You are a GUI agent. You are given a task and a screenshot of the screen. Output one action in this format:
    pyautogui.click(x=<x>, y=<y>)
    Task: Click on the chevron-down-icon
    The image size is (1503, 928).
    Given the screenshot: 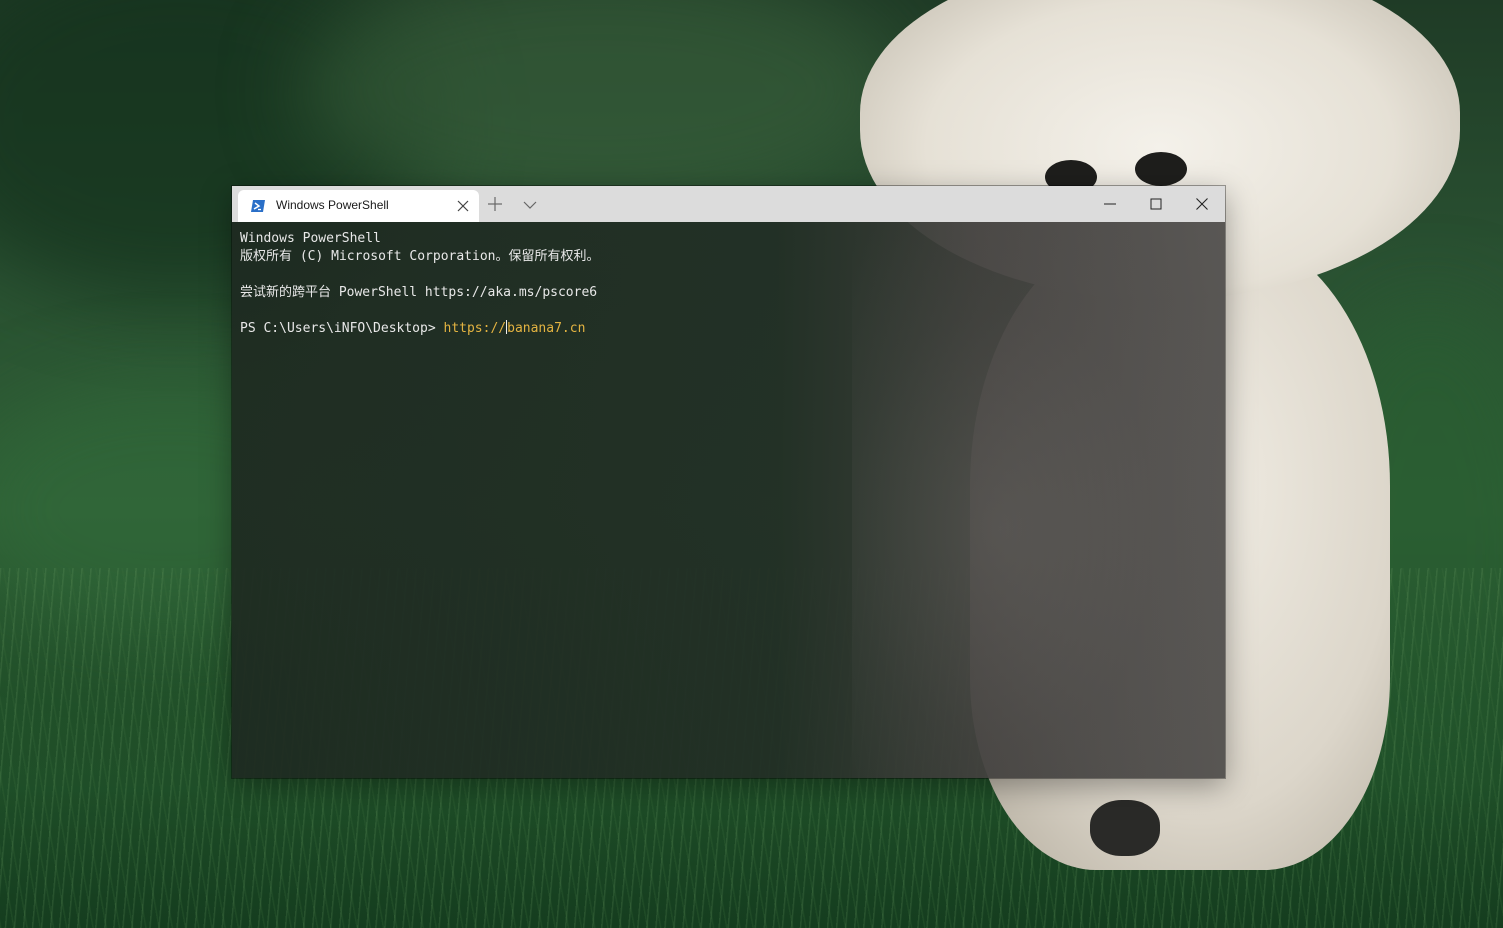 What is the action you would take?
    pyautogui.click(x=530, y=205)
    